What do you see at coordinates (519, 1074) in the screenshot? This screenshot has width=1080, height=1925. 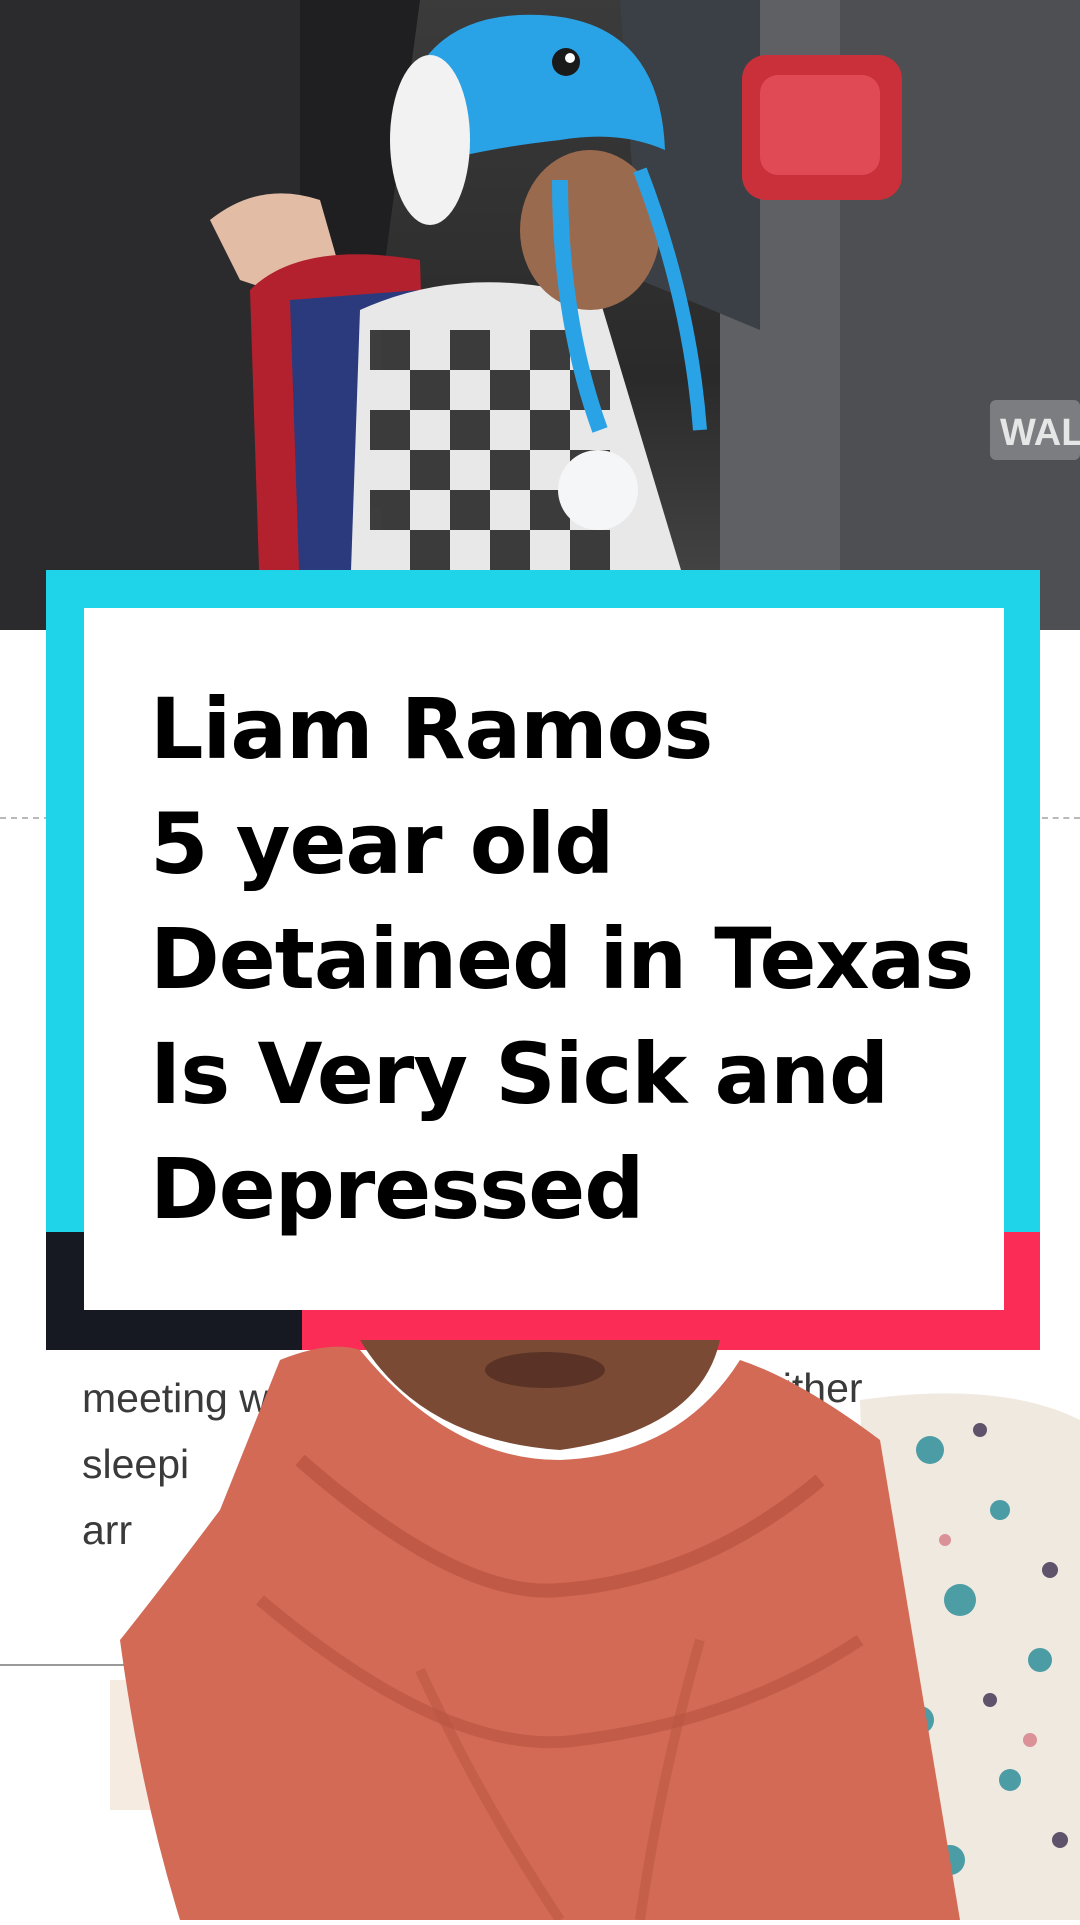 I see `headline-line: Is Very Sick and` at bounding box center [519, 1074].